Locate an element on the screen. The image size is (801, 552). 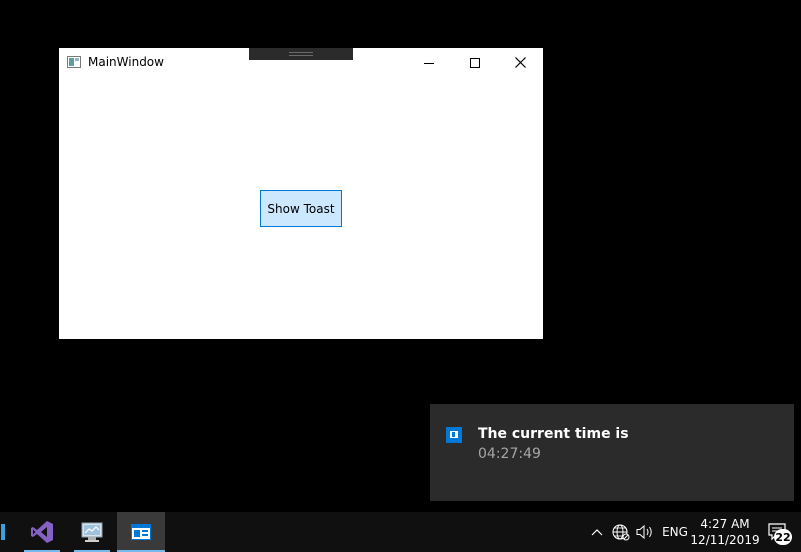
globe-network-icon is located at coordinates (621, 532).